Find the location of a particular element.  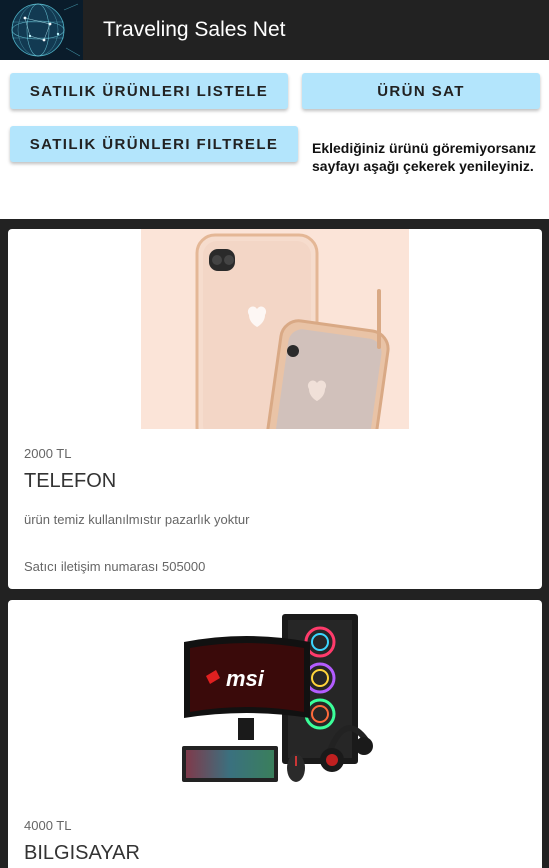

globe-network-icon is located at coordinates (41, 30).